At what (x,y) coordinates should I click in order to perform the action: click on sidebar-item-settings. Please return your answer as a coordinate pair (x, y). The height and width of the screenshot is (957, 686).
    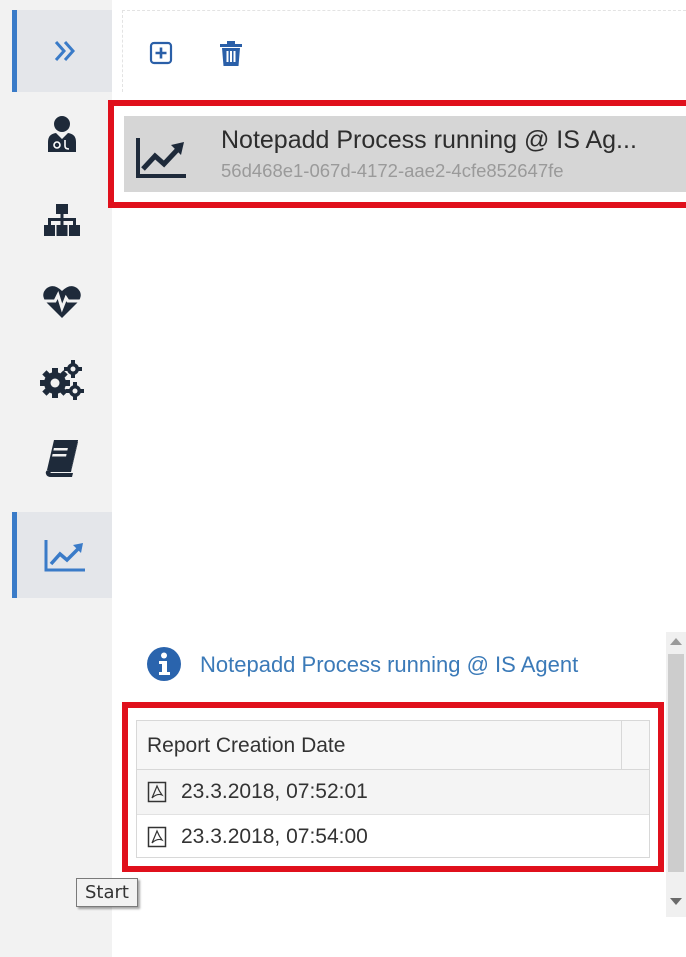
    Looking at the image, I should click on (62, 380).